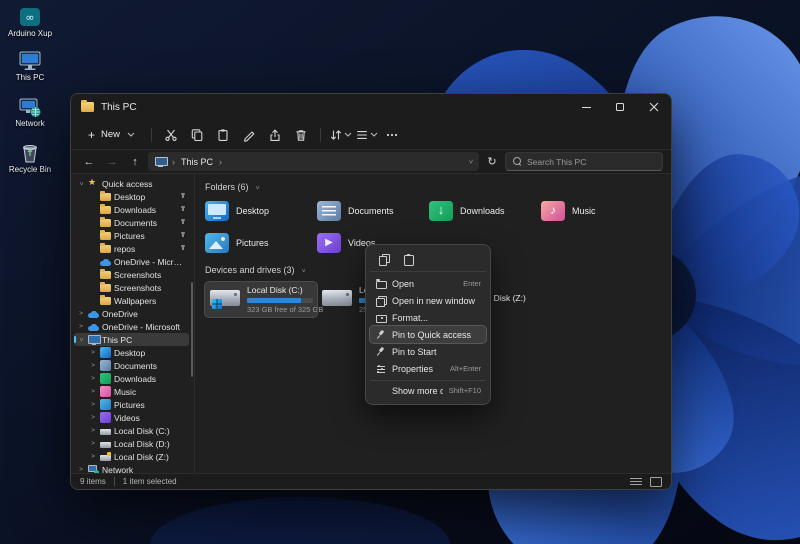  Describe the element at coordinates (340, 135) in the screenshot. I see `sort-icon` at that location.